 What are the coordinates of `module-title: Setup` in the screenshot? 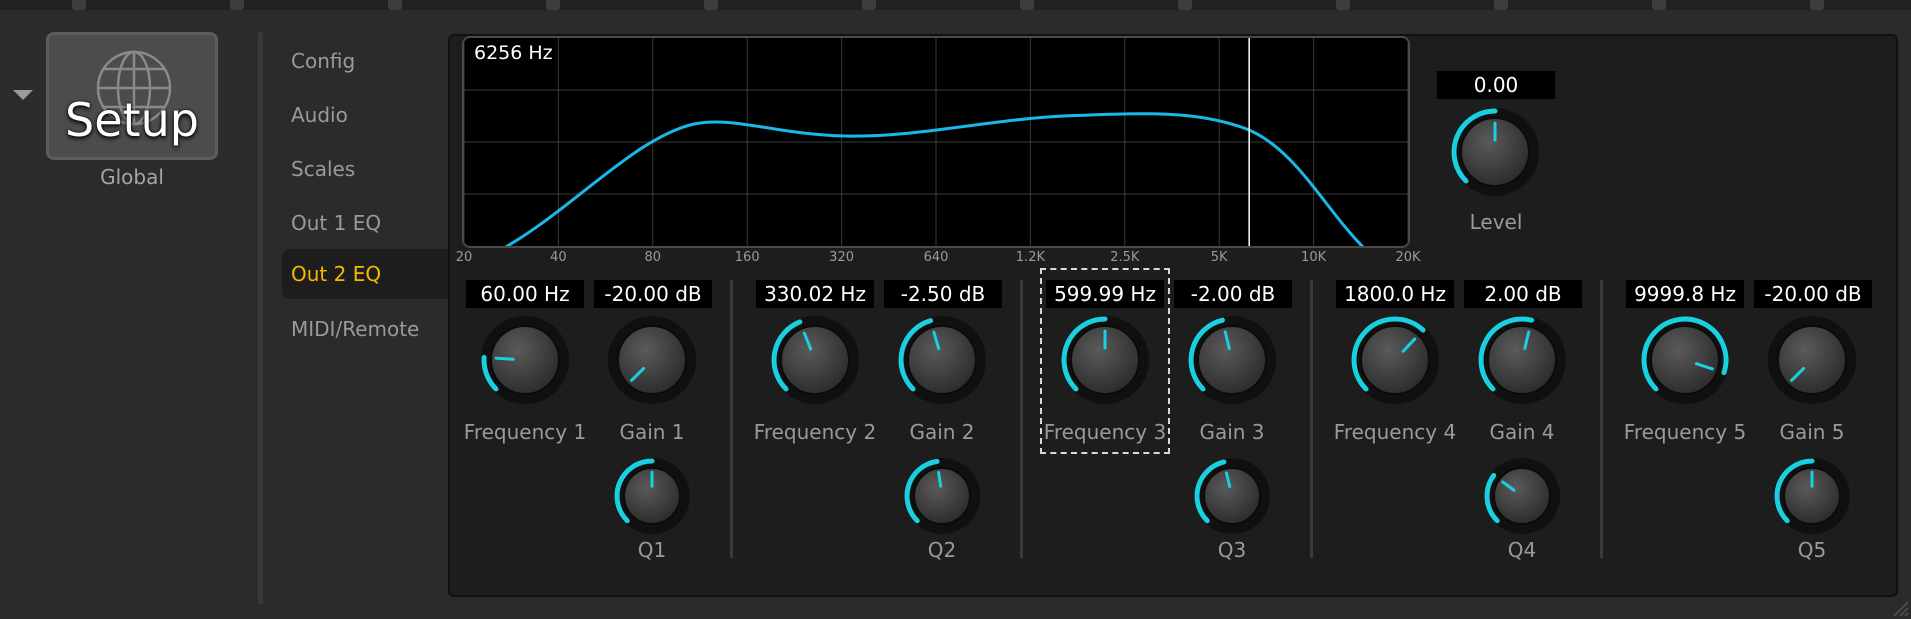 It's located at (132, 120).